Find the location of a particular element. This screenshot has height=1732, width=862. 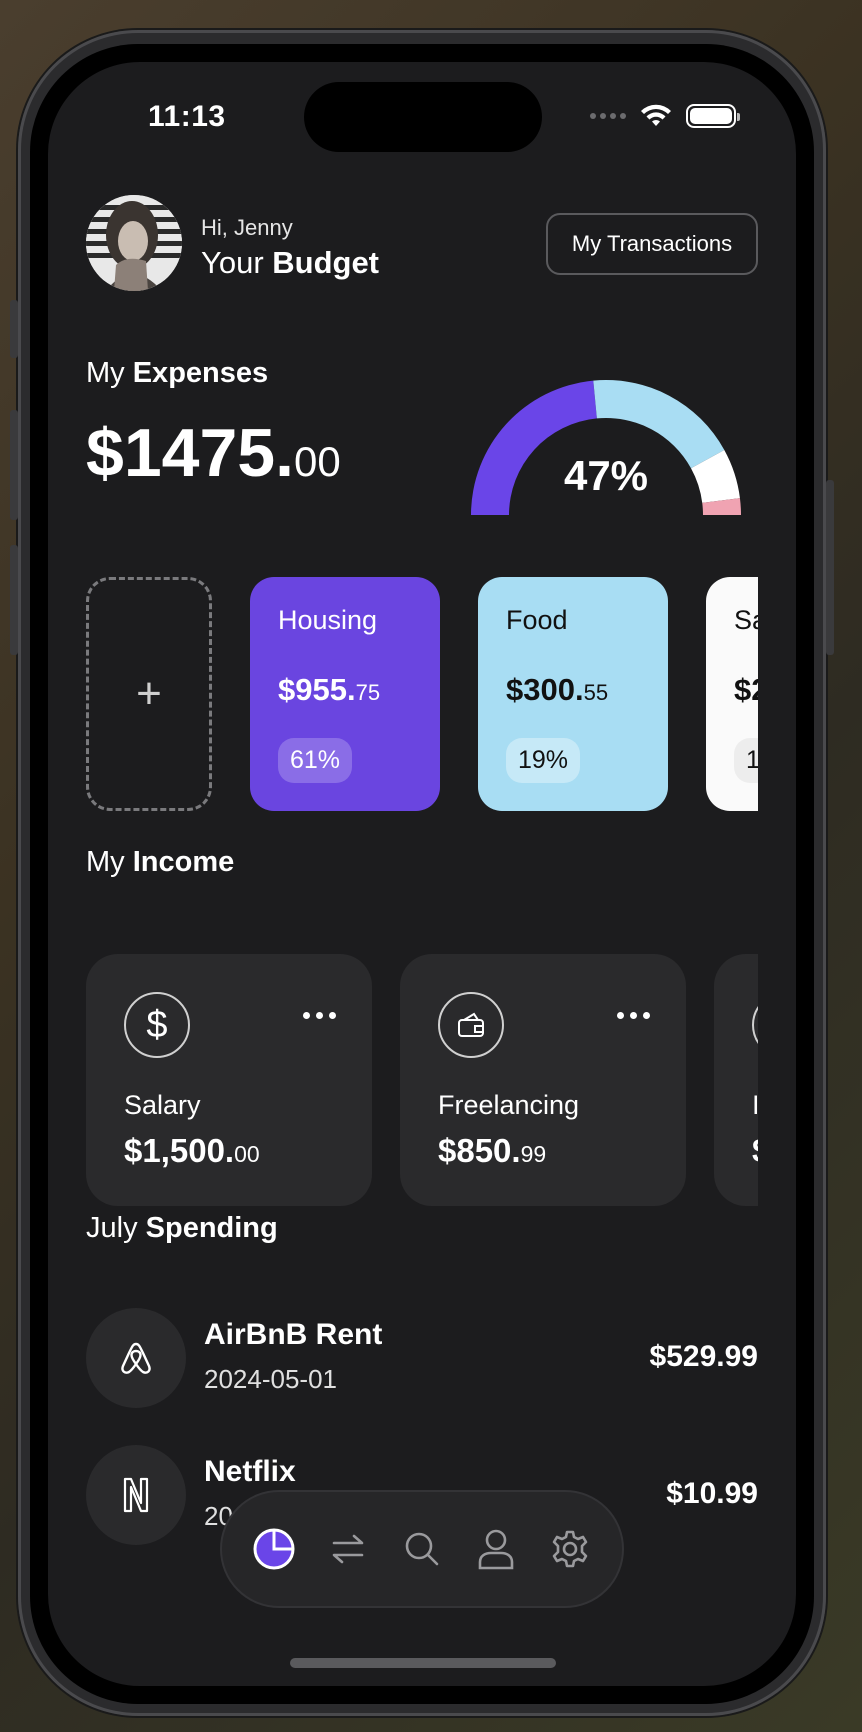

income-amount: $850.99 is located at coordinates (492, 1150).